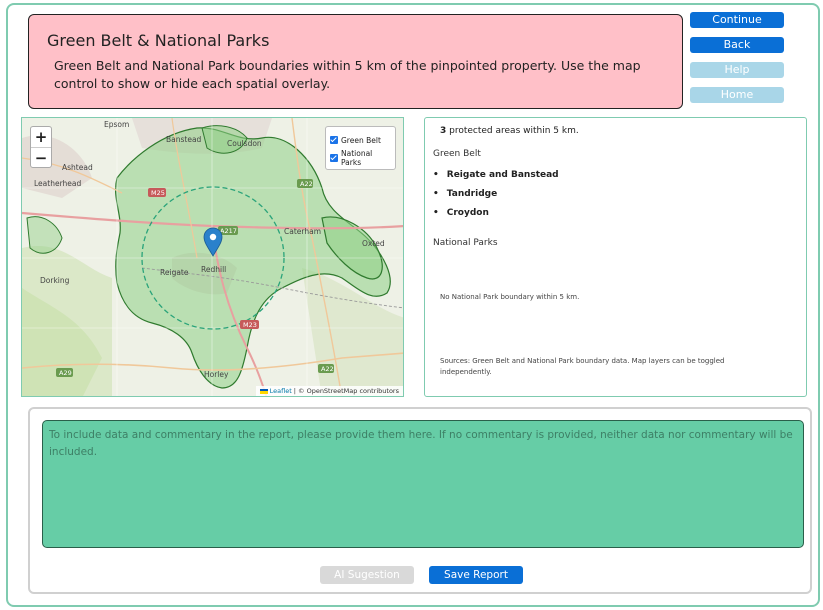 This screenshot has height=610, width=823. I want to click on ai-suggestion-button: AI Sugestion, so click(367, 575).